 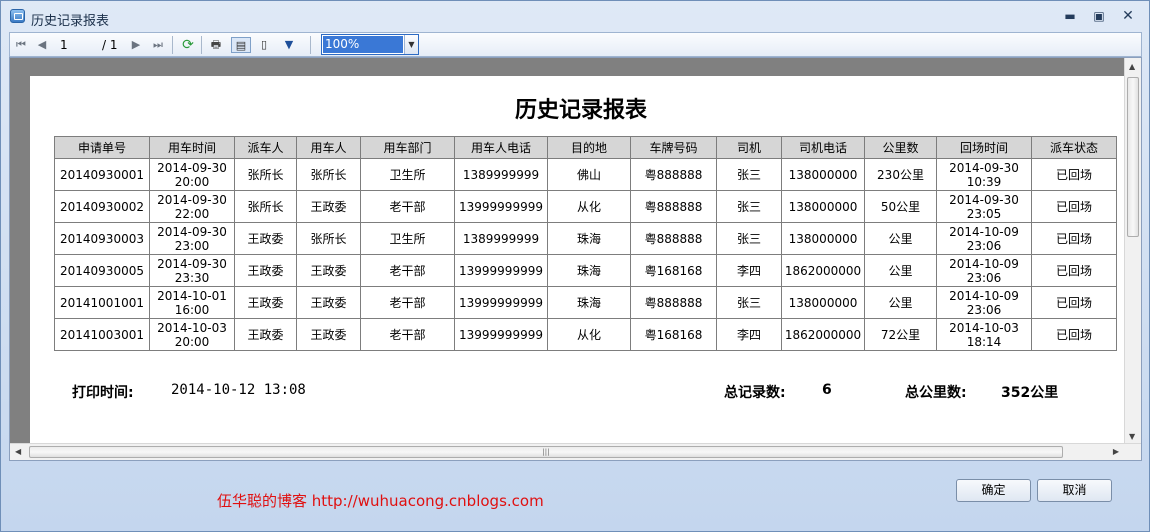 I want to click on app-icon, so click(x=17, y=16).